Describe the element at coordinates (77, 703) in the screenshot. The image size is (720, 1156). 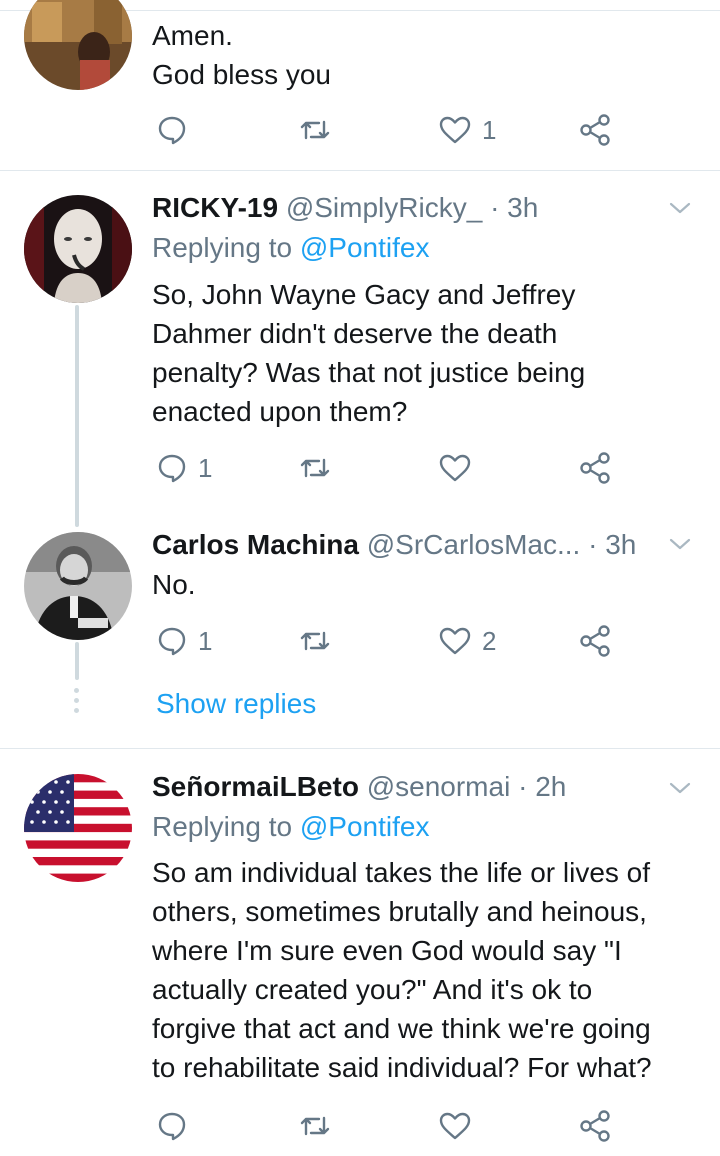
I see `thread-more-dots` at that location.